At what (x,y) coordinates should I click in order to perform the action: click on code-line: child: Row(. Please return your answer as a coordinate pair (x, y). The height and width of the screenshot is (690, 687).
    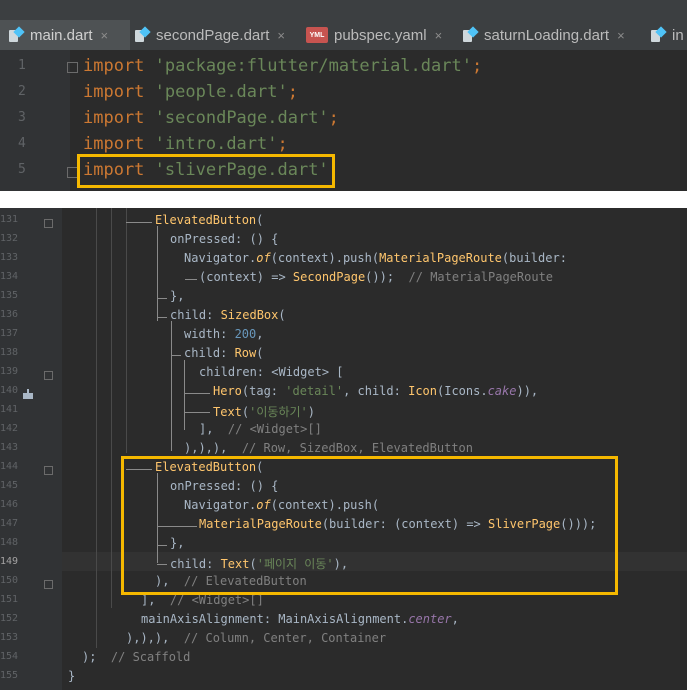
    Looking at the image, I should click on (224, 353).